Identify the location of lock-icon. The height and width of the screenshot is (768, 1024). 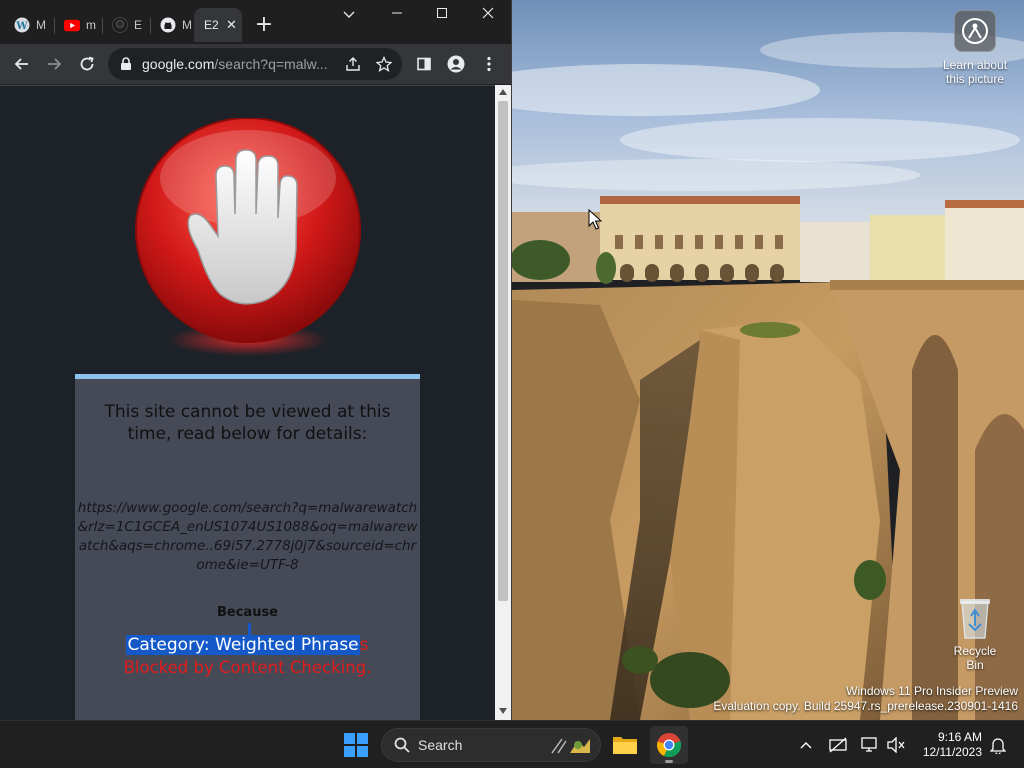
(127, 64).